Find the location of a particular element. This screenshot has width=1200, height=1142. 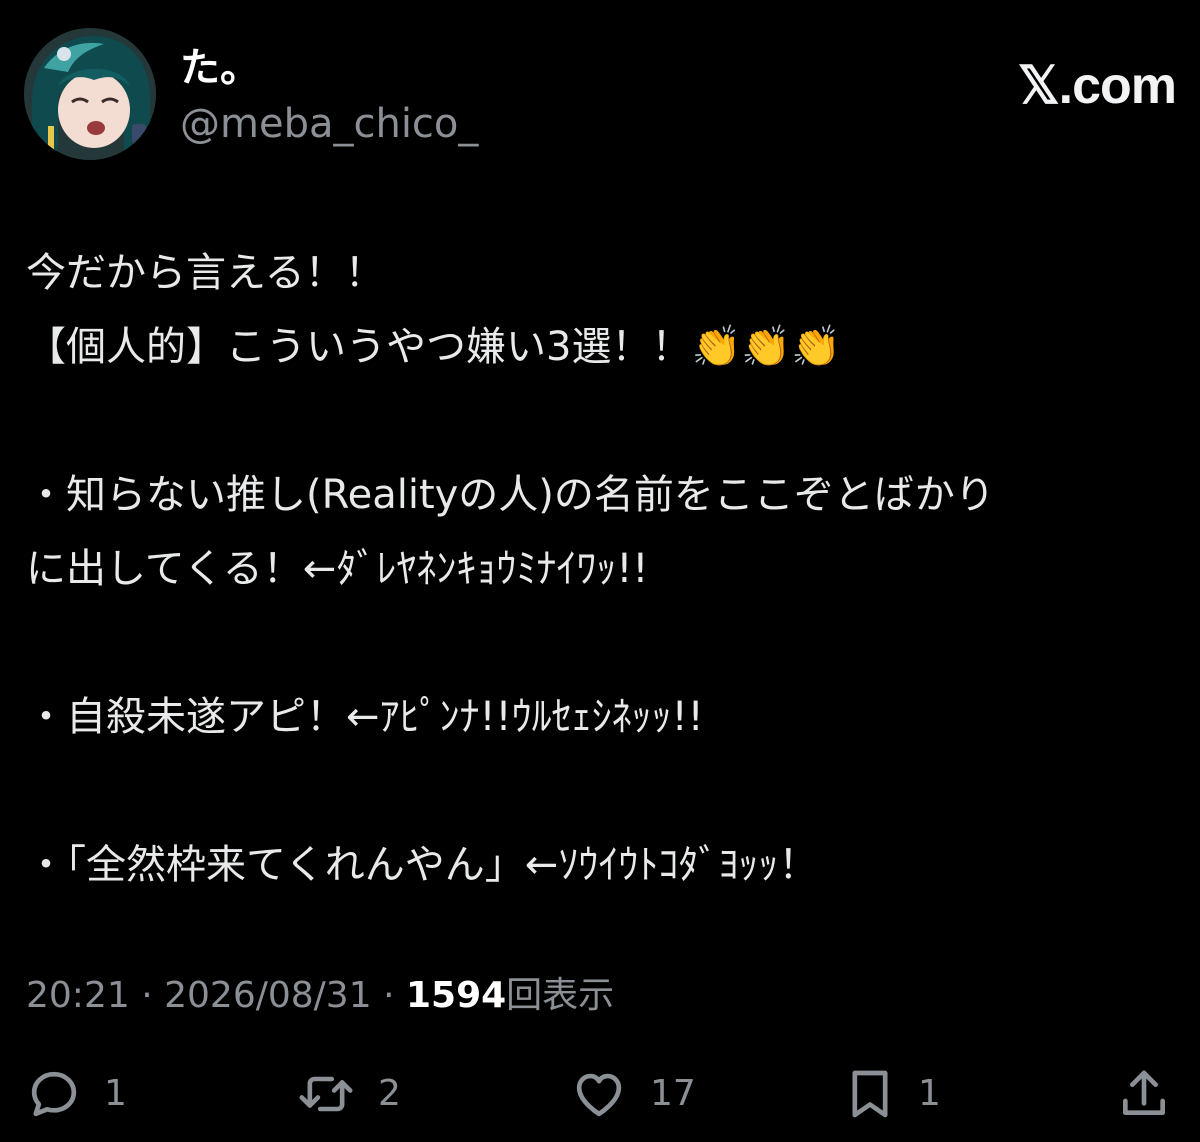

tweet-line: 【個人的】こういうやつ嫌い3選！！👏👏👏 is located at coordinates (433, 347).